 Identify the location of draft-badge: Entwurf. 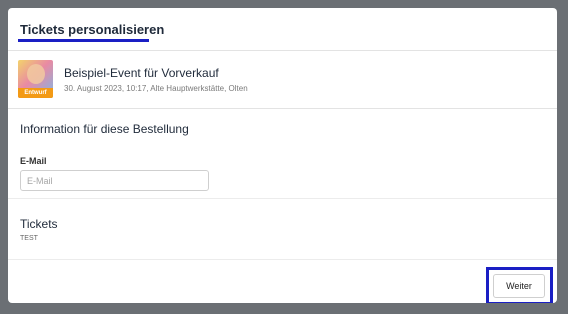
(35, 93).